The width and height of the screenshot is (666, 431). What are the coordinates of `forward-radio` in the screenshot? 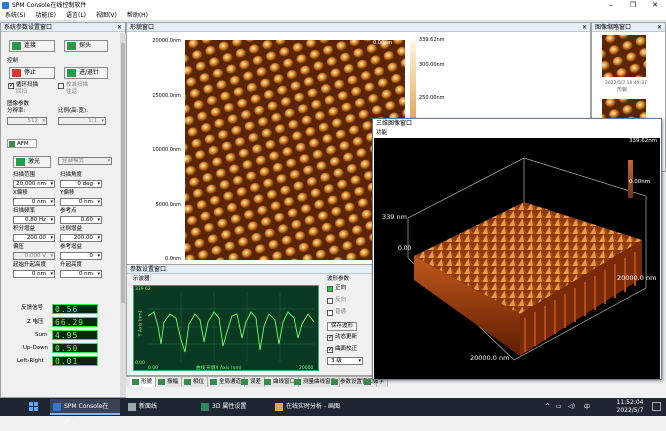 It's located at (330, 289).